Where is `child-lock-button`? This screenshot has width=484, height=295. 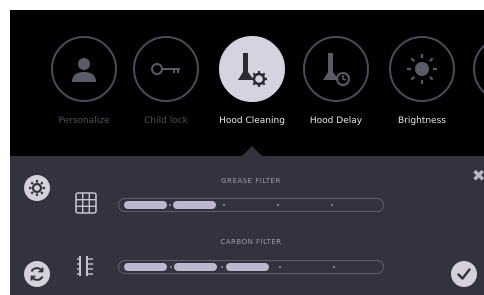
child-lock-button is located at coordinates (166, 69).